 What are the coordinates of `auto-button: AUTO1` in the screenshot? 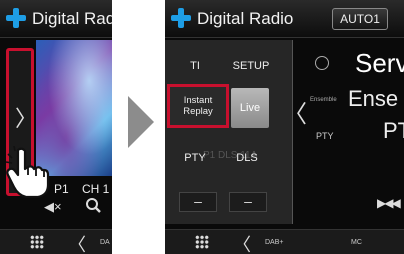 It's located at (360, 19).